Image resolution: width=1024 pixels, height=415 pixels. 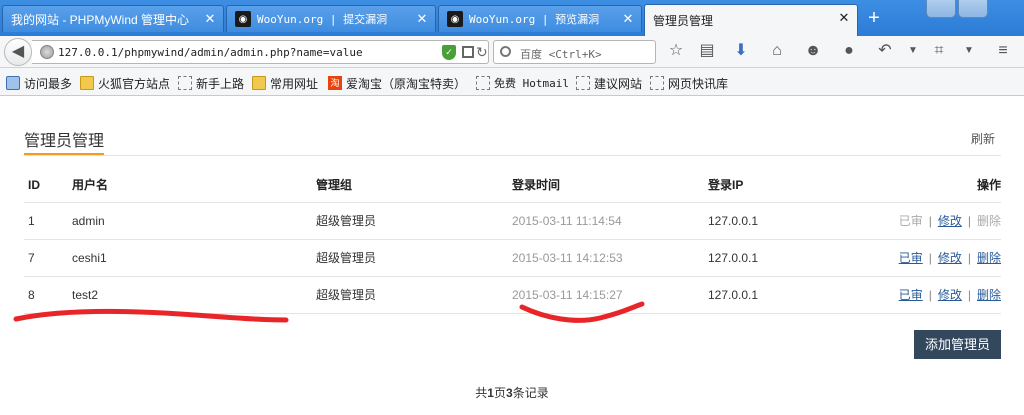 I want to click on new-tab-icon: +, so click(x=874, y=18).